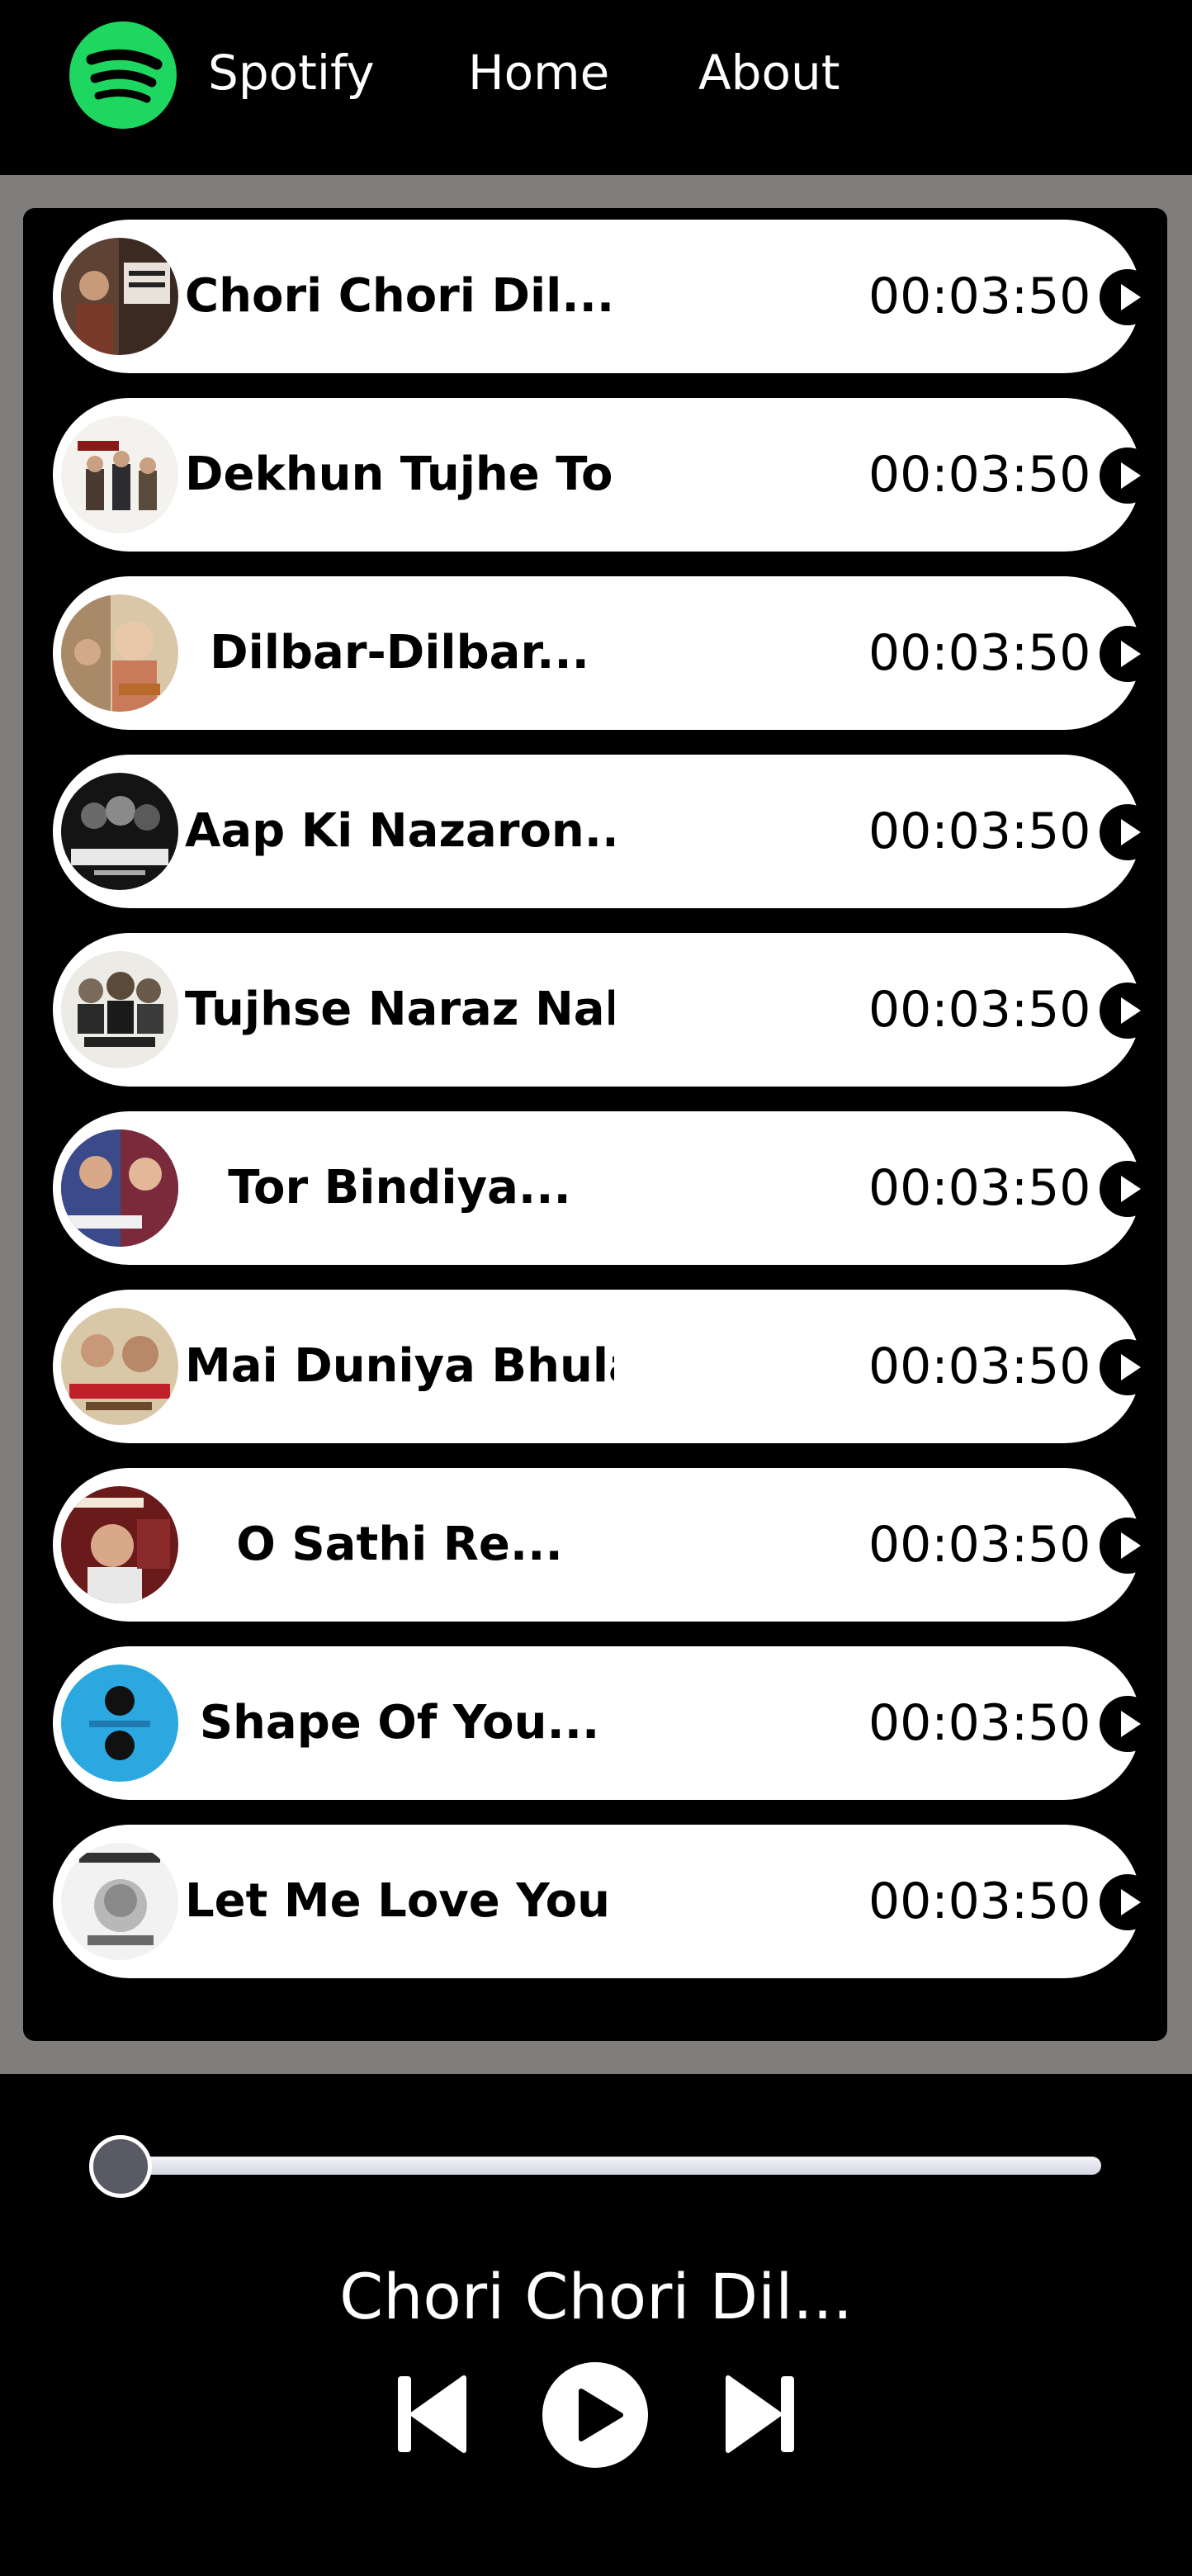  What do you see at coordinates (431, 2414) in the screenshot?
I see `previous-icon` at bounding box center [431, 2414].